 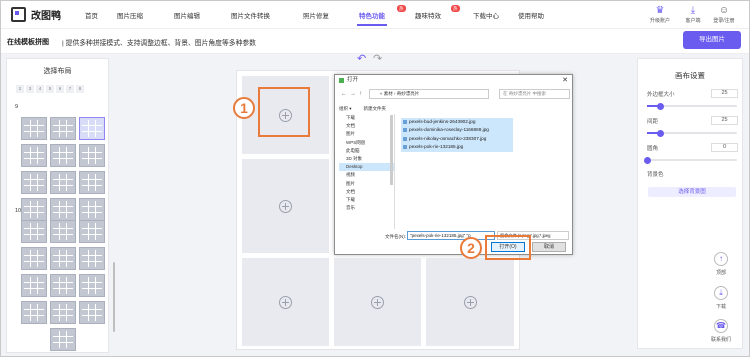 What do you see at coordinates (361, 58) in the screenshot?
I see `undo-icon: ↶` at bounding box center [361, 58].